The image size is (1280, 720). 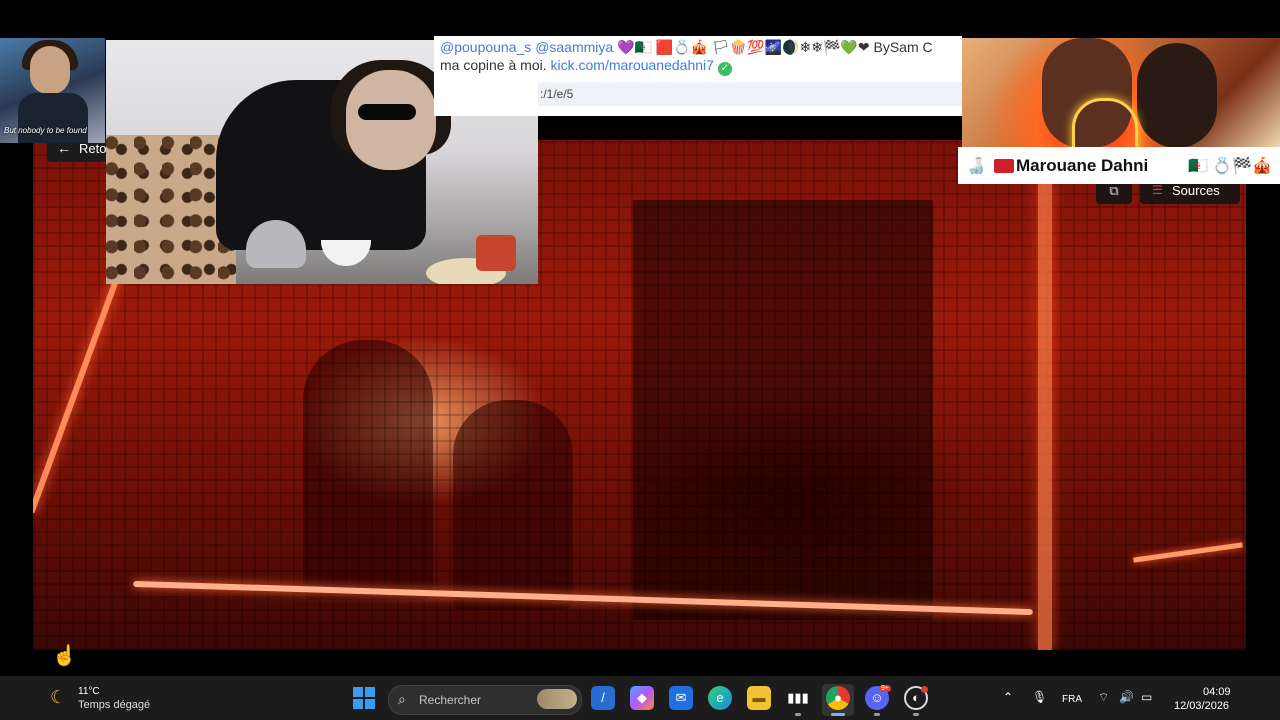 I want to click on clock-time: 04:09, so click(x=1217, y=692).